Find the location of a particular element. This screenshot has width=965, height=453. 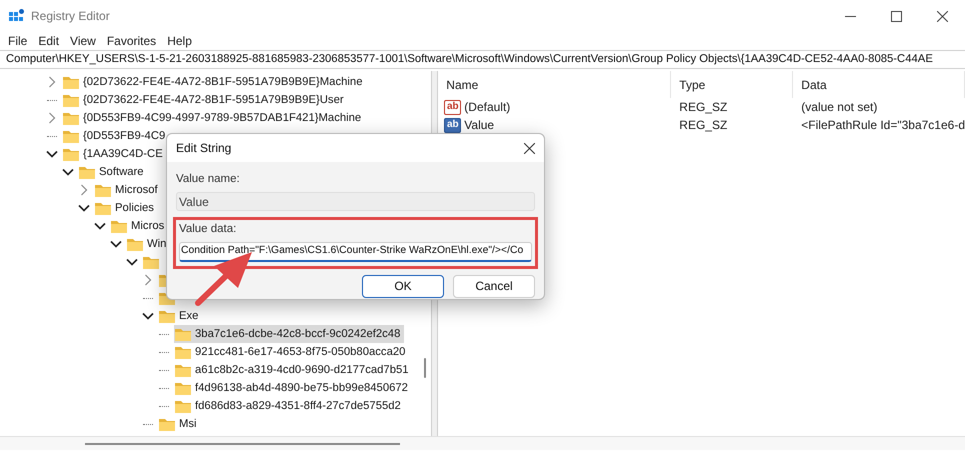

tree-item: {0D553FB9-4C9 is located at coordinates (116, 136).